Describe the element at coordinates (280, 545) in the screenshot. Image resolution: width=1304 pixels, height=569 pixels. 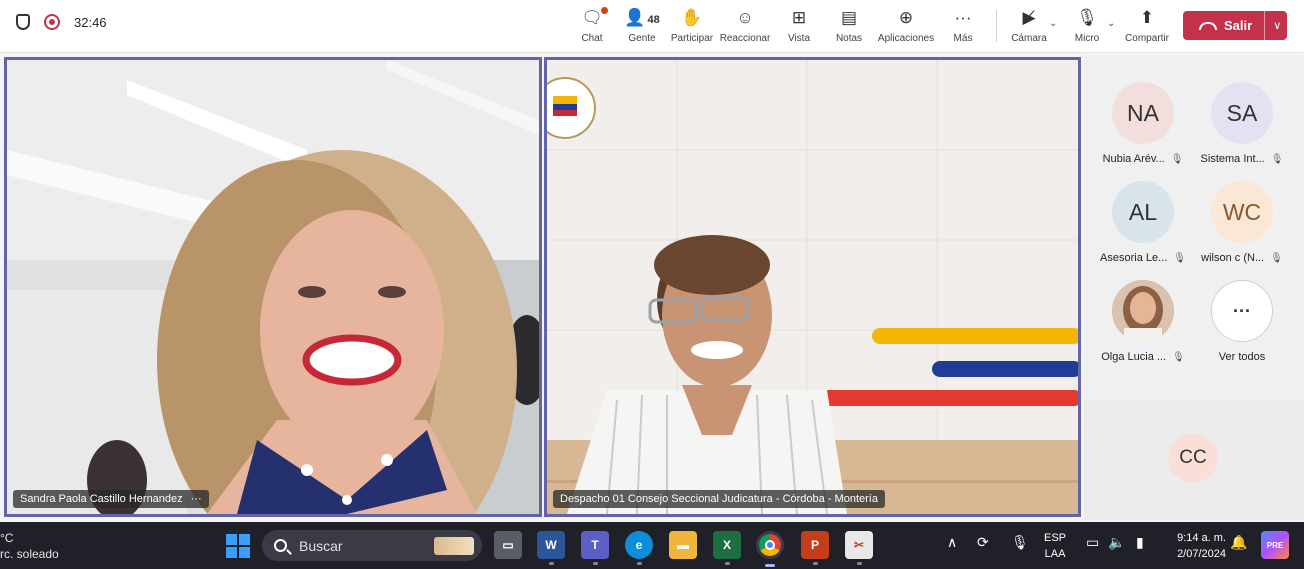
I see `search-icon` at that location.